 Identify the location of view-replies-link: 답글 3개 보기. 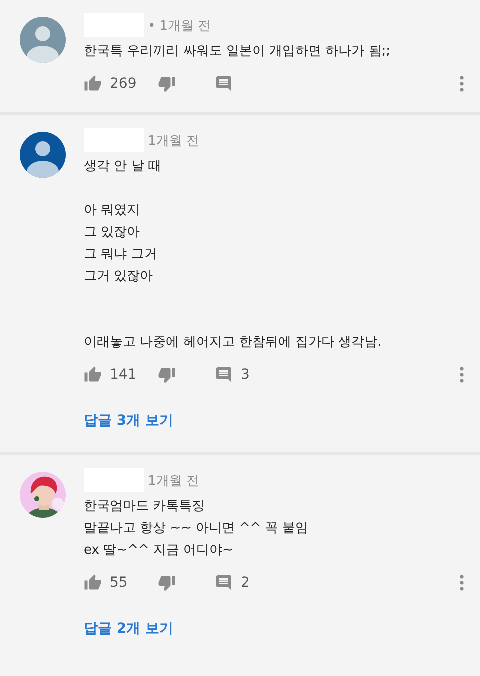
(129, 421).